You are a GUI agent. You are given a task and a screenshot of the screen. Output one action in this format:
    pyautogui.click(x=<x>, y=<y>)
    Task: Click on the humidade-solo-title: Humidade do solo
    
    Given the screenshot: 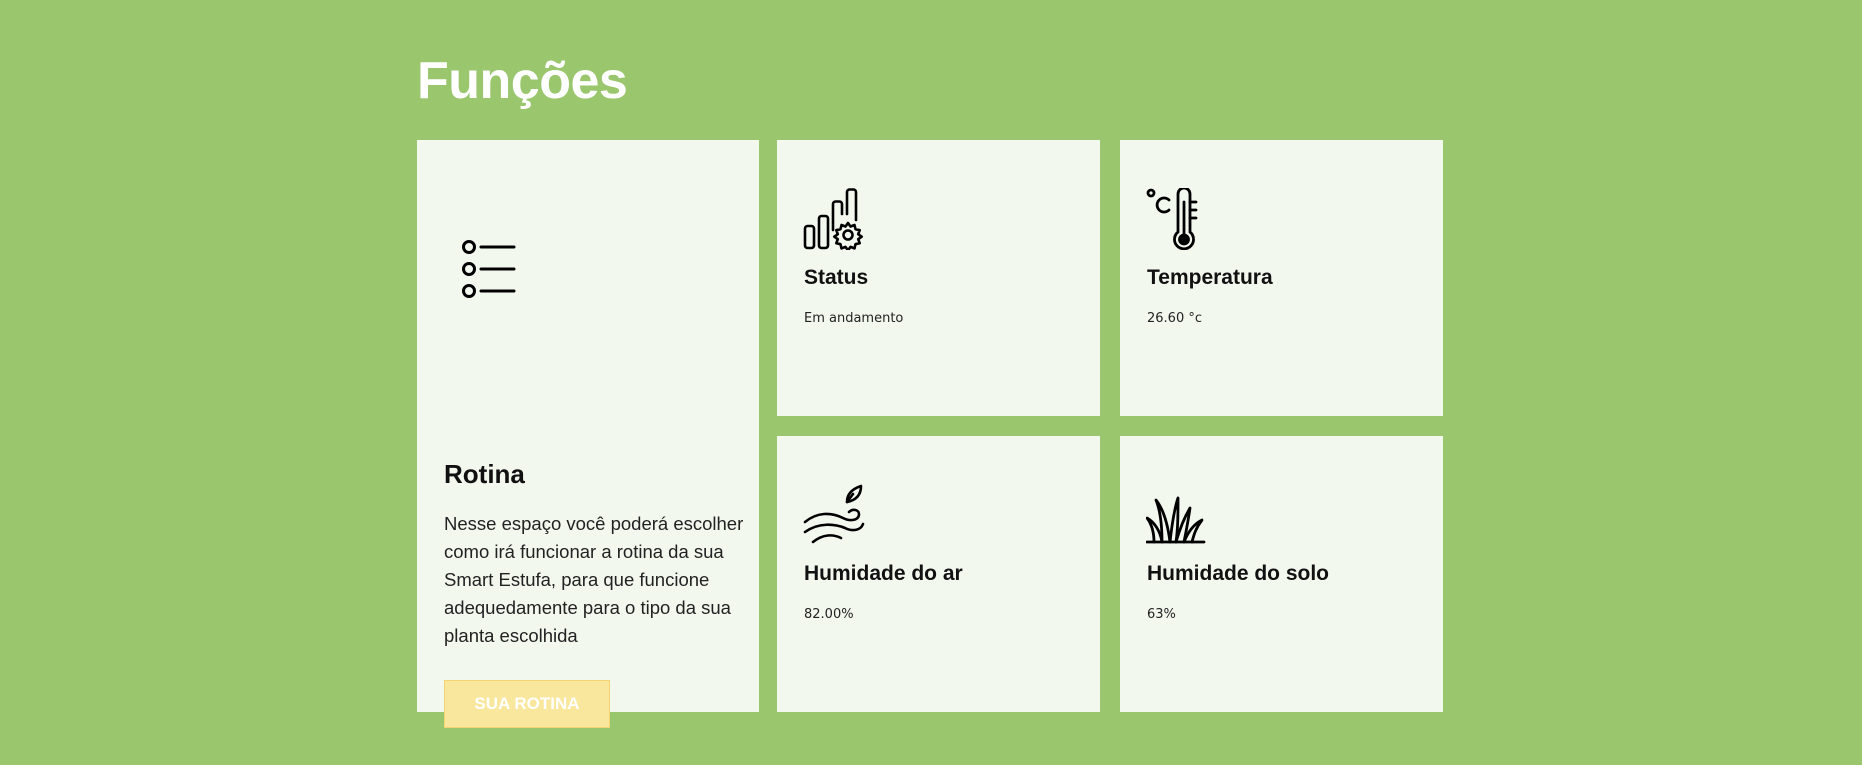 What is the action you would take?
    pyautogui.click(x=1238, y=573)
    